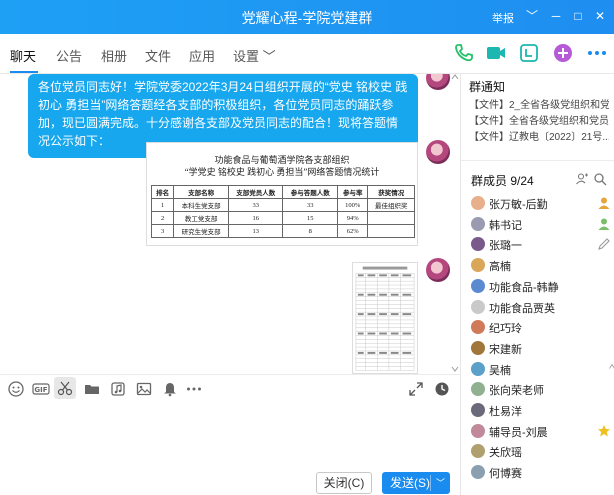 The image size is (614, 495). I want to click on send-button-label: 发送(S), so click(410, 483).